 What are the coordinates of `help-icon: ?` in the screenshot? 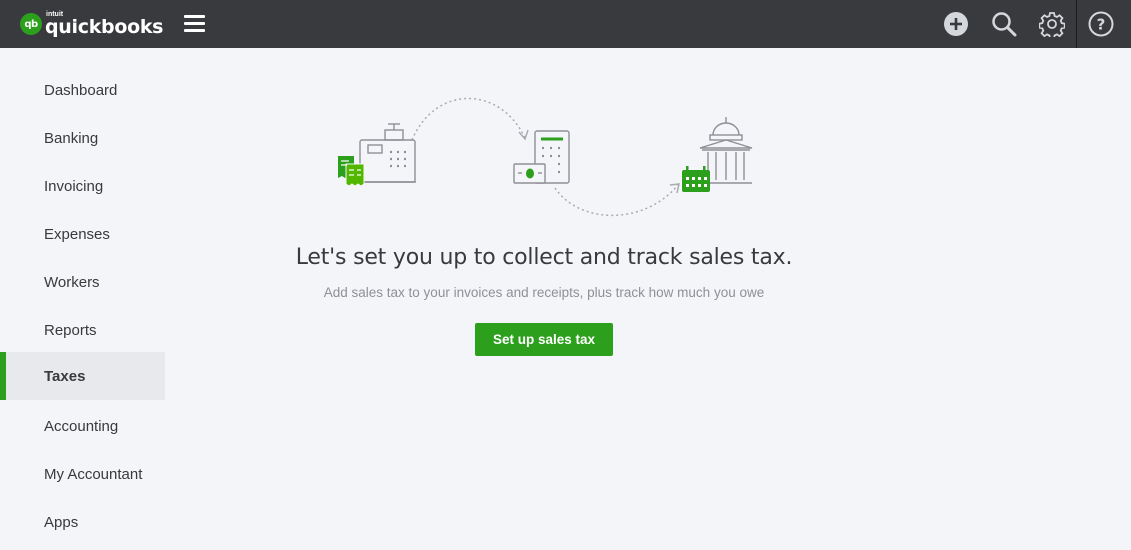 It's located at (1101, 24).